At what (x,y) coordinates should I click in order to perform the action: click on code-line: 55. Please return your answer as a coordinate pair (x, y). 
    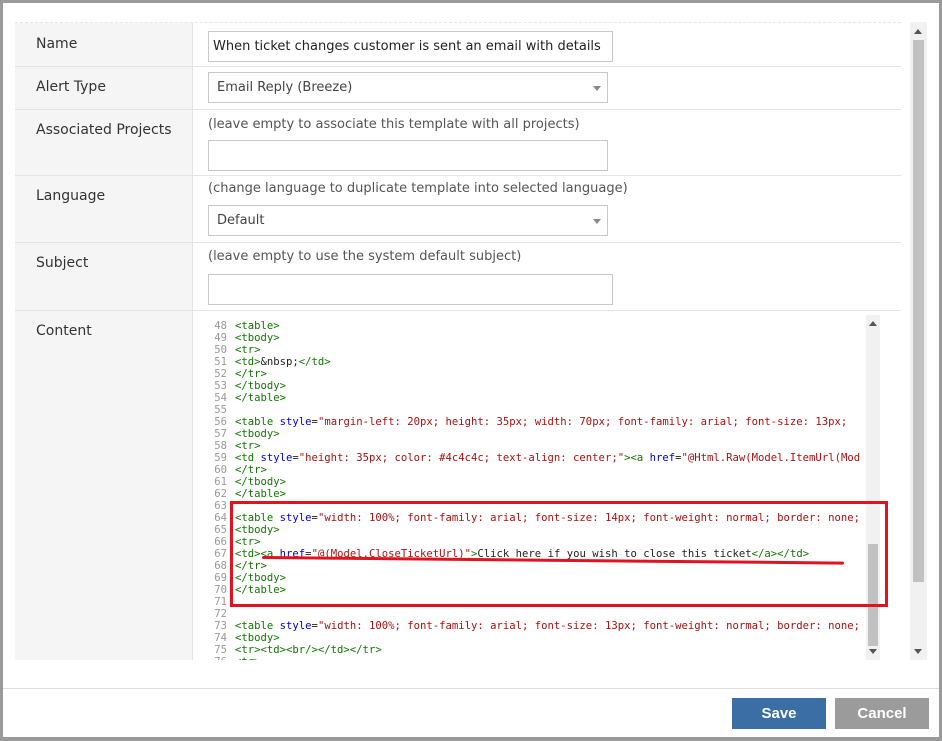
    Looking at the image, I should click on (216, 410).